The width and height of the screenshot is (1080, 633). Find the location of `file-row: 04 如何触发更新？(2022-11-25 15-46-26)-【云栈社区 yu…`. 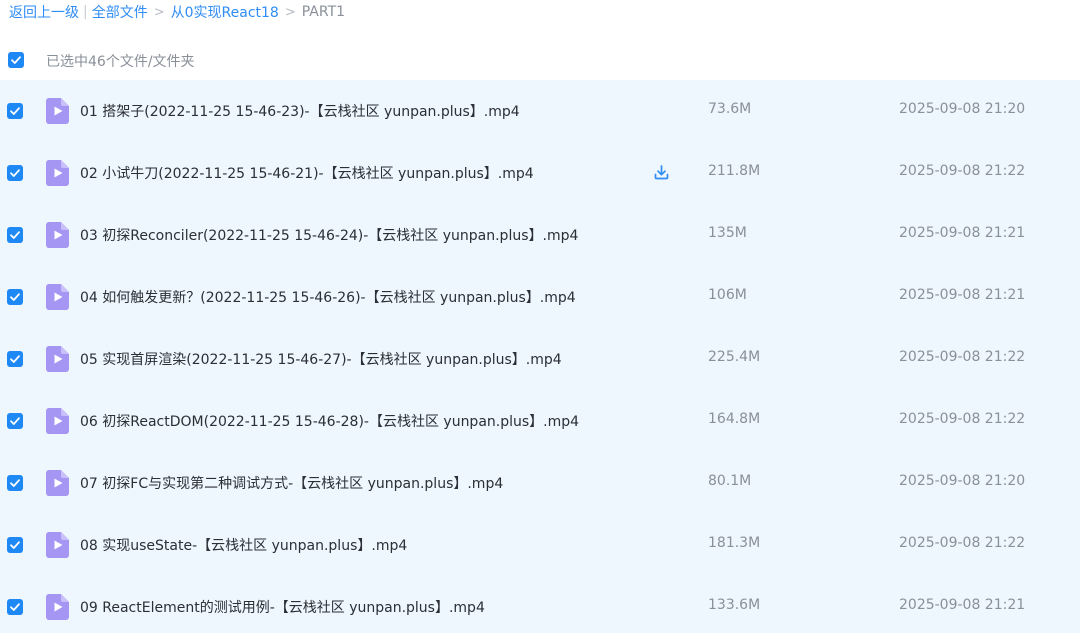

file-row: 04 如何触发更新？(2022-11-25 15-46-26)-【云栈社区 yu… is located at coordinates (540, 297).